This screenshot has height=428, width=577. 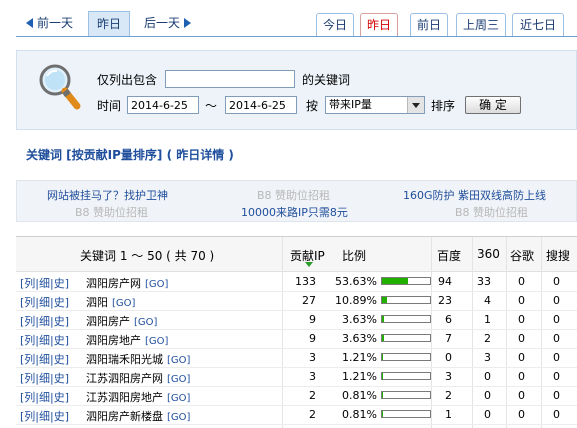 What do you see at coordinates (109, 24) in the screenshot?
I see `yesterday-nav-button: 昨日` at bounding box center [109, 24].